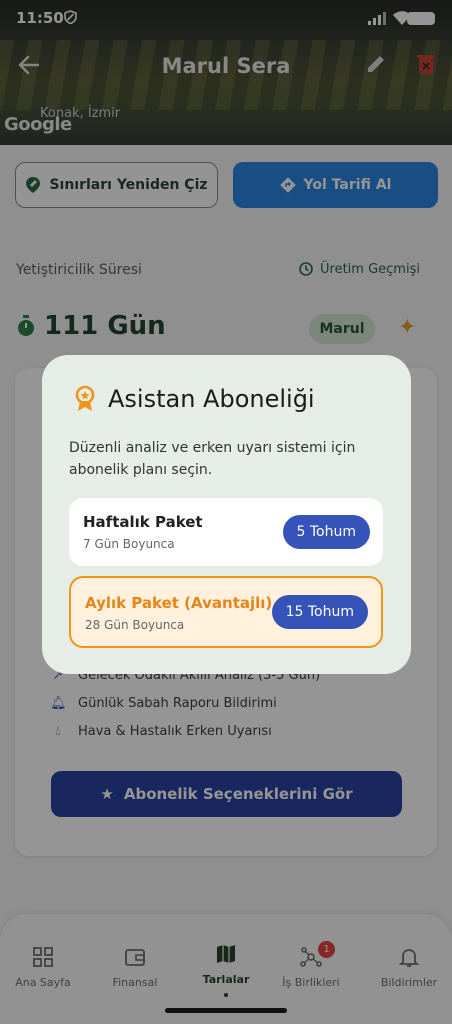 The image size is (452, 1024). I want to click on award-badge-icon, so click(85, 398).